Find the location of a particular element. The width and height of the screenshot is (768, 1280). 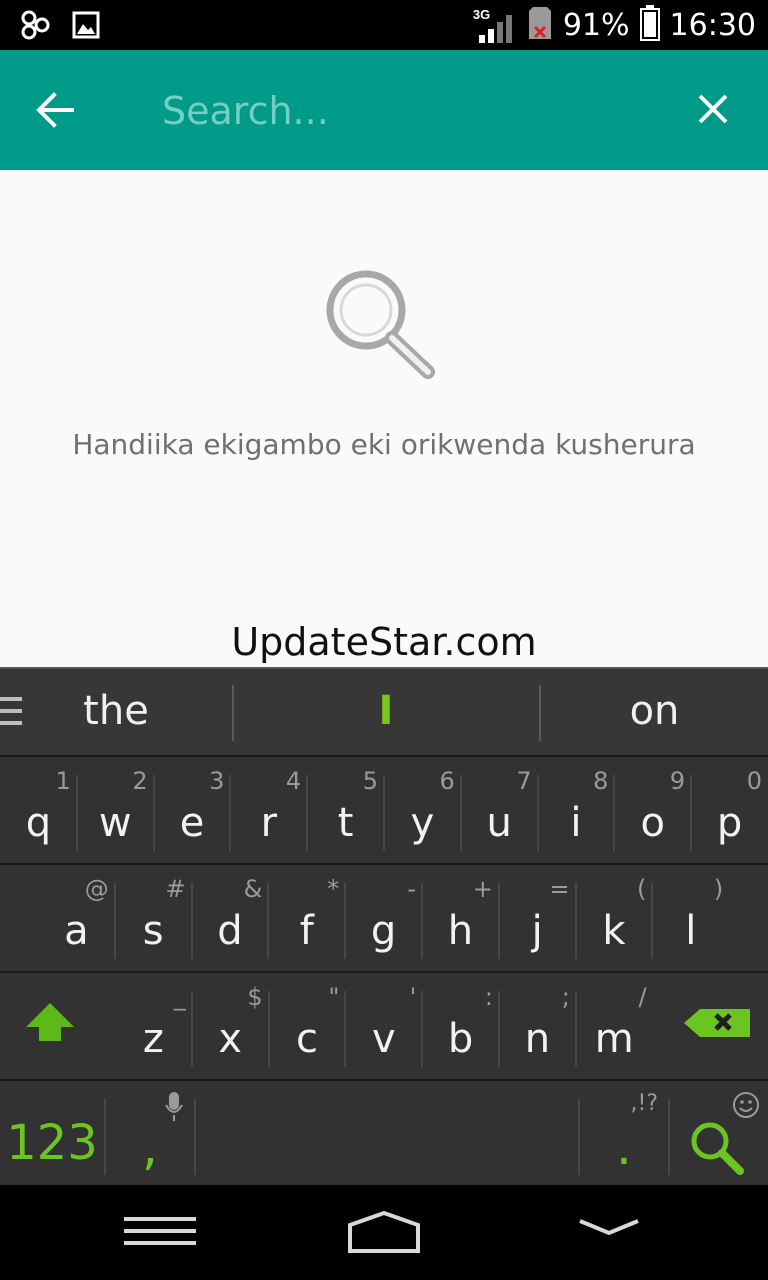

comma-key: , is located at coordinates (150, 1134).